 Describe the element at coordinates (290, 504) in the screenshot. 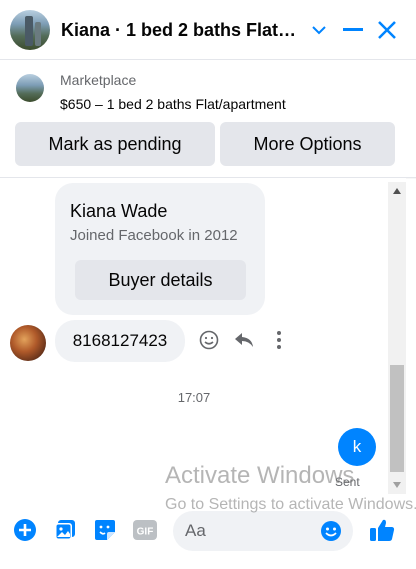

I see `activation-watermark-subtitle: Go to Settings to activate Windows.` at that location.